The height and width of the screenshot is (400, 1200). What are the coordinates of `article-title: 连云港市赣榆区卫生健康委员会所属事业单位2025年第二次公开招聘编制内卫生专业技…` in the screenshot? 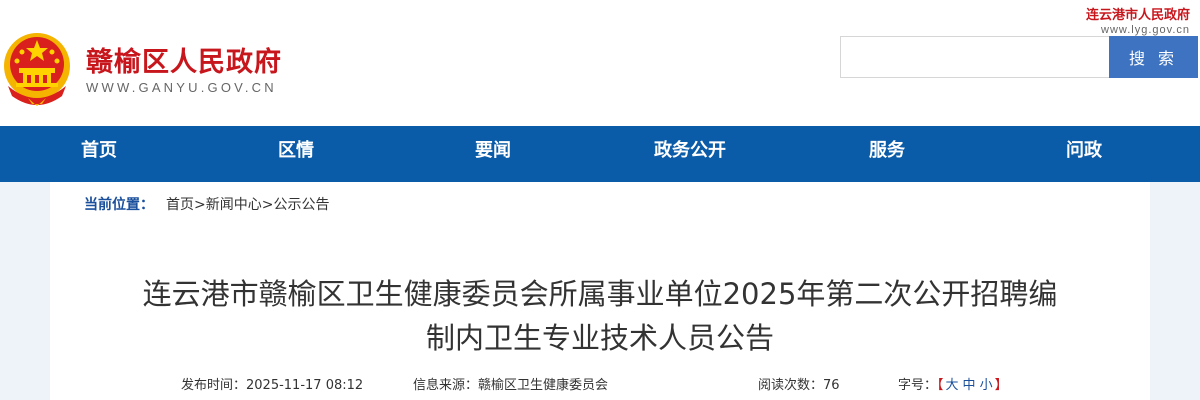 It's located at (600, 316).